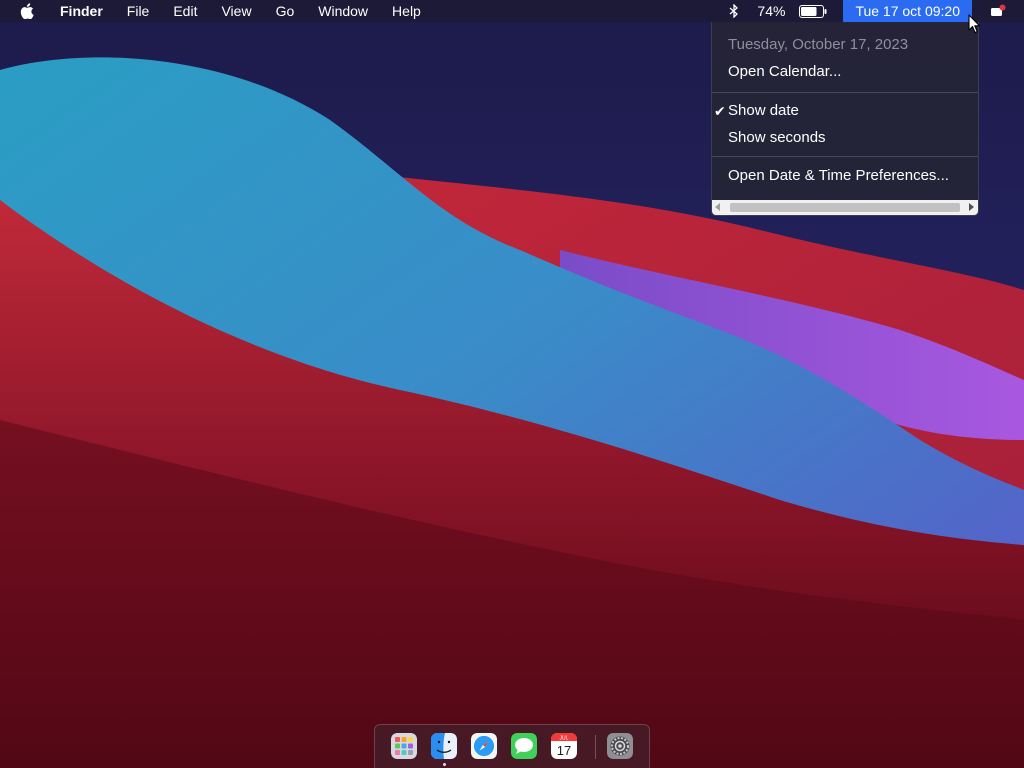  I want to click on mouse-cursor-icon, so click(974, 24).